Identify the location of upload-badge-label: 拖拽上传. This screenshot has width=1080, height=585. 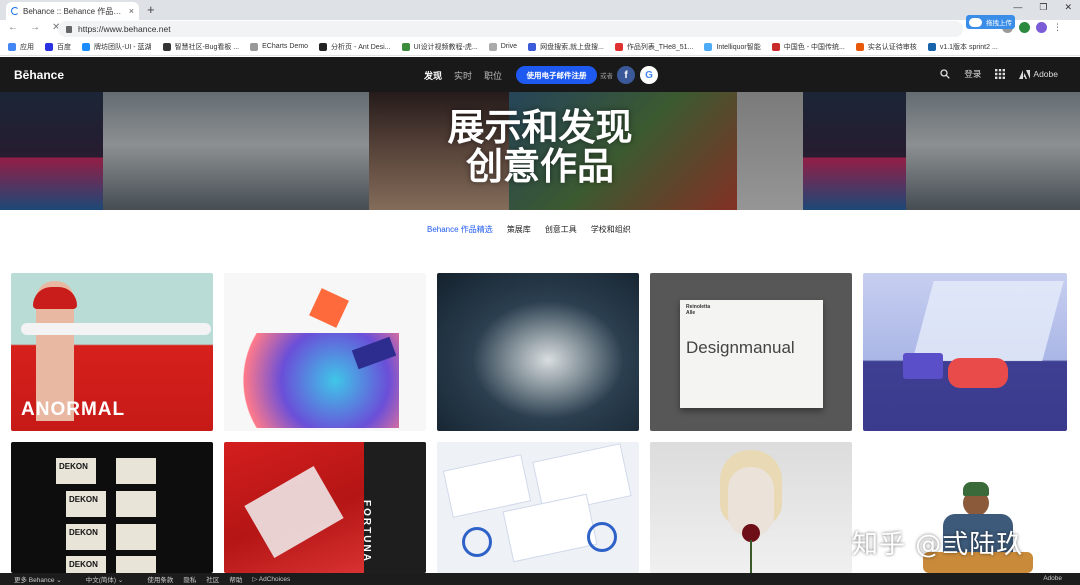
(999, 23).